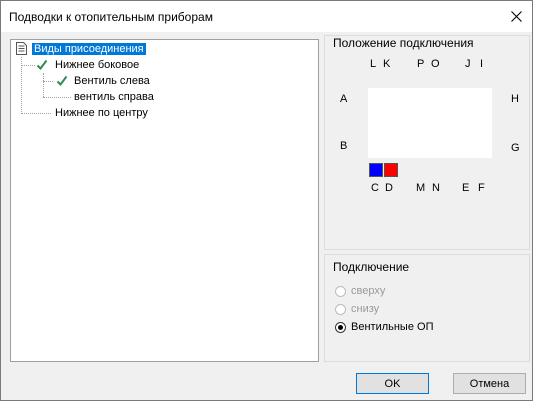 The width and height of the screenshot is (533, 401). Describe the element at coordinates (375, 188) in the screenshot. I see `position-label-c: C` at that location.